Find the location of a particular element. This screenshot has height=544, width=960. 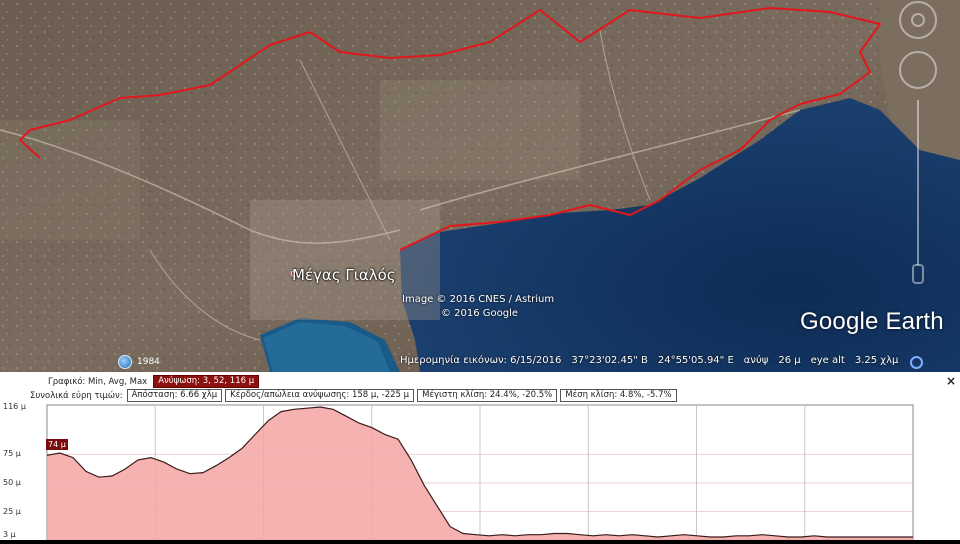

pan-control-icon is located at coordinates (918, 70).